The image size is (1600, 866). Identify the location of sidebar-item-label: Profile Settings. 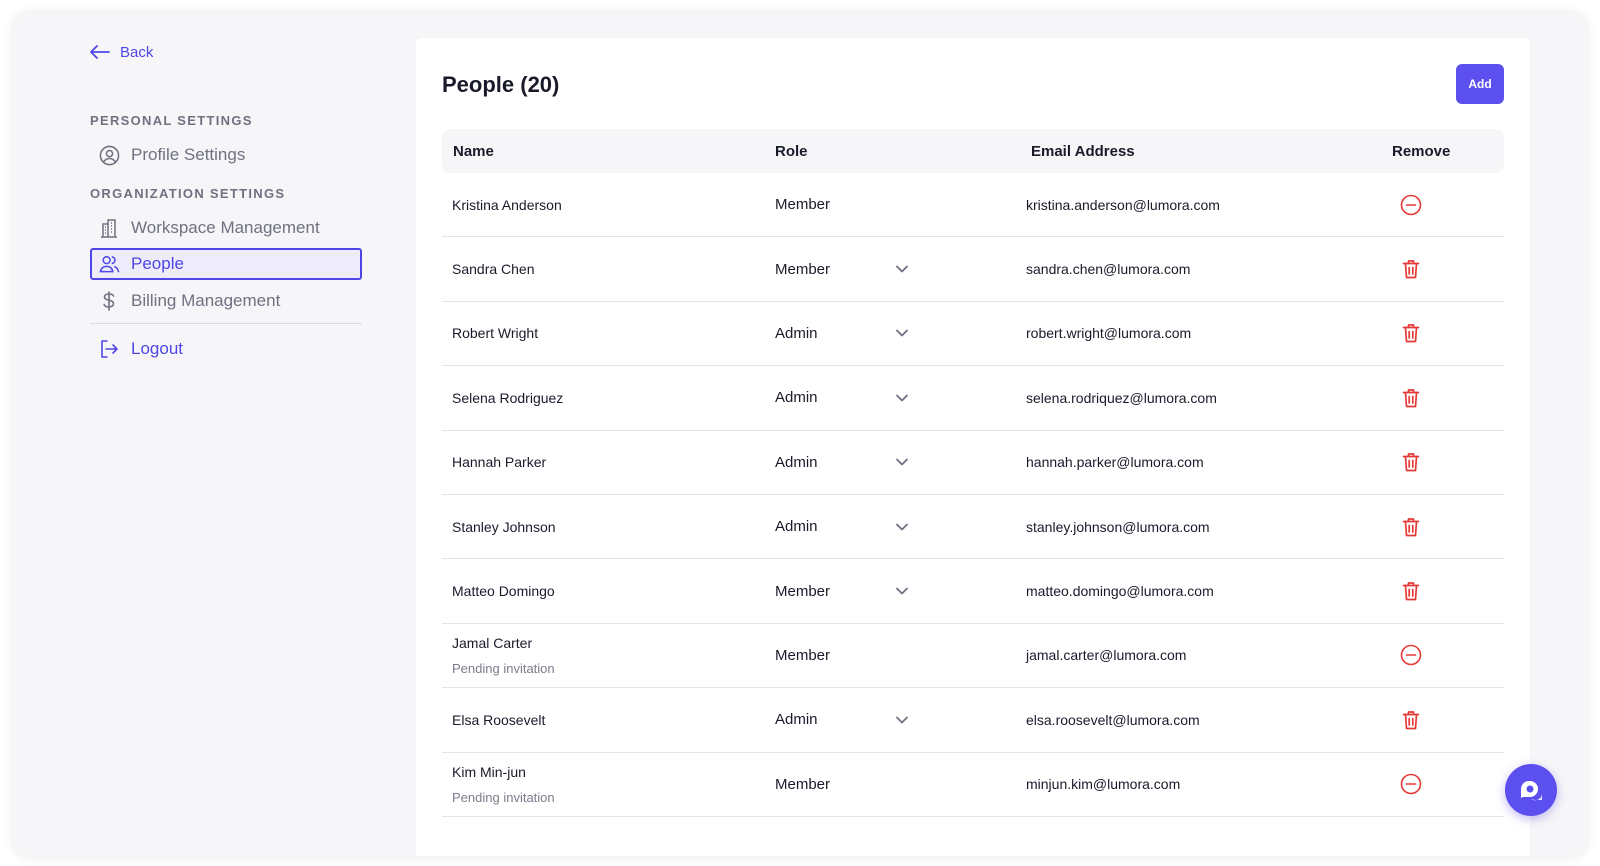
(188, 154).